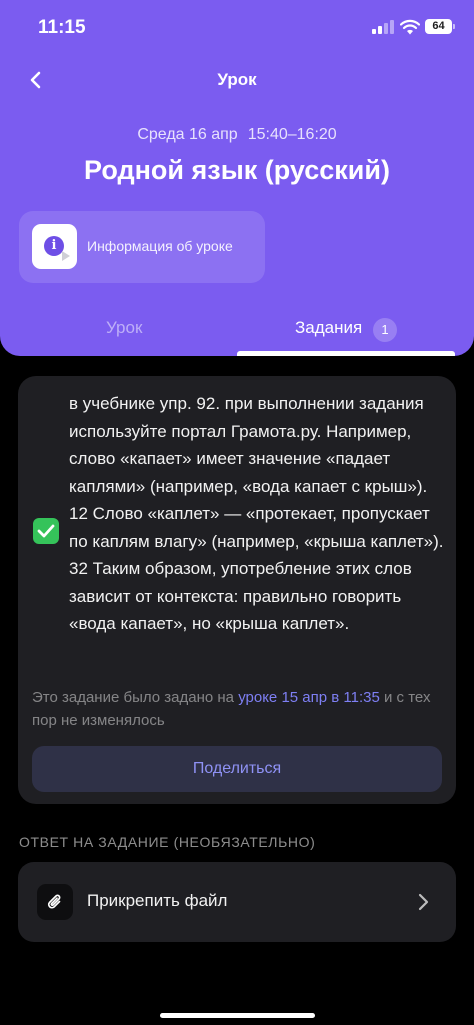  I want to click on lesson-info-label: Информация об уроке, so click(160, 246).